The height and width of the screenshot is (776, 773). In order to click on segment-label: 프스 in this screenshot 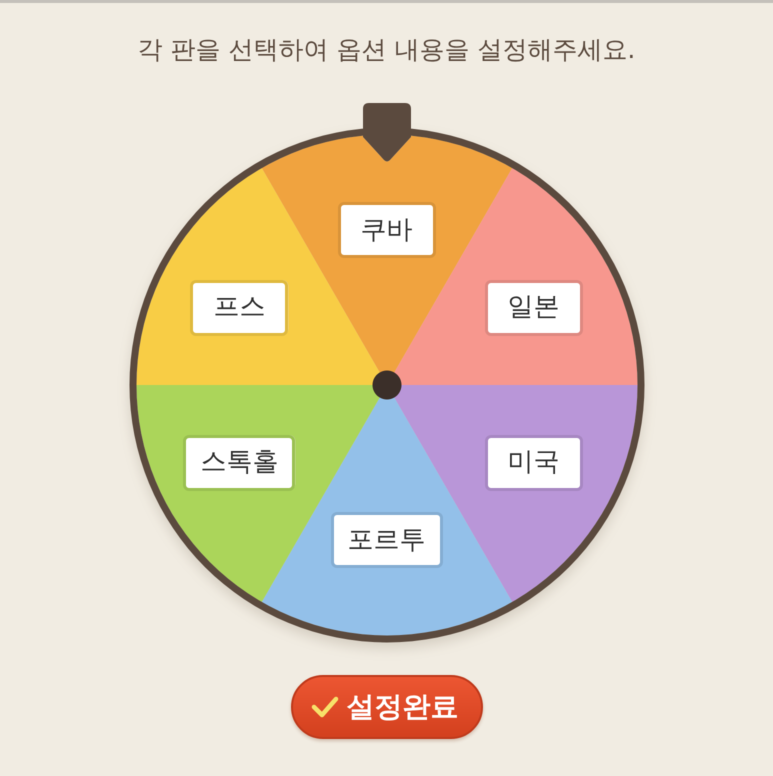, I will do `click(239, 308)`.